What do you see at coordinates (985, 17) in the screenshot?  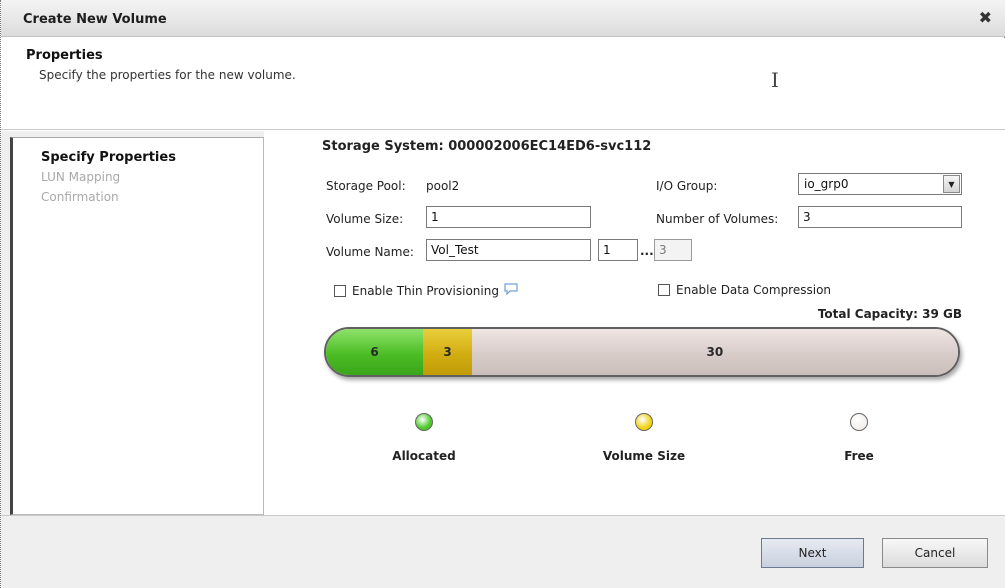 I see `close-icon: ✖` at bounding box center [985, 17].